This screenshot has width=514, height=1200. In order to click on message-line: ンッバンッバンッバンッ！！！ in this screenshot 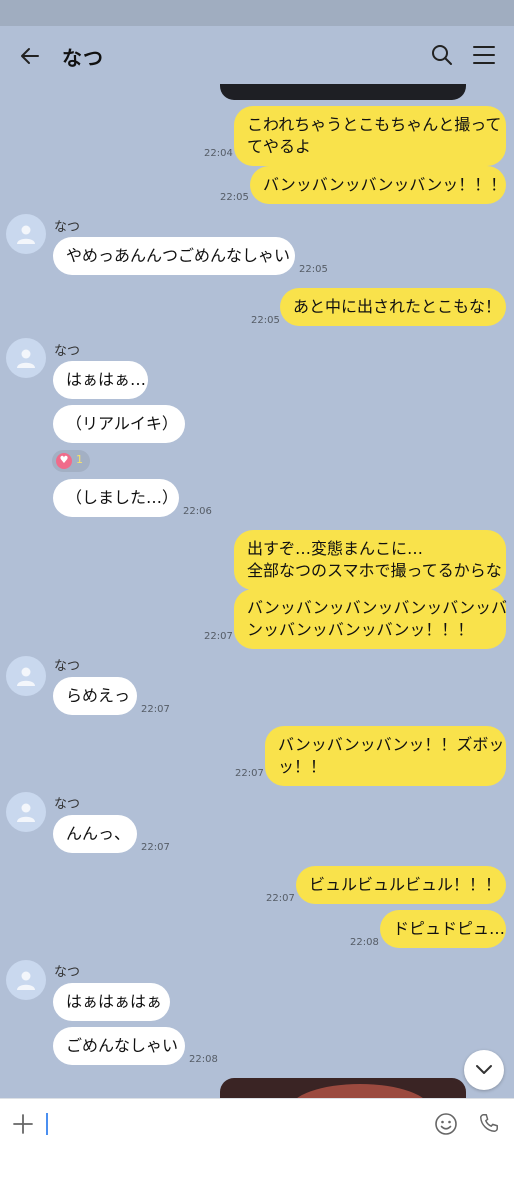, I will do `click(360, 629)`.